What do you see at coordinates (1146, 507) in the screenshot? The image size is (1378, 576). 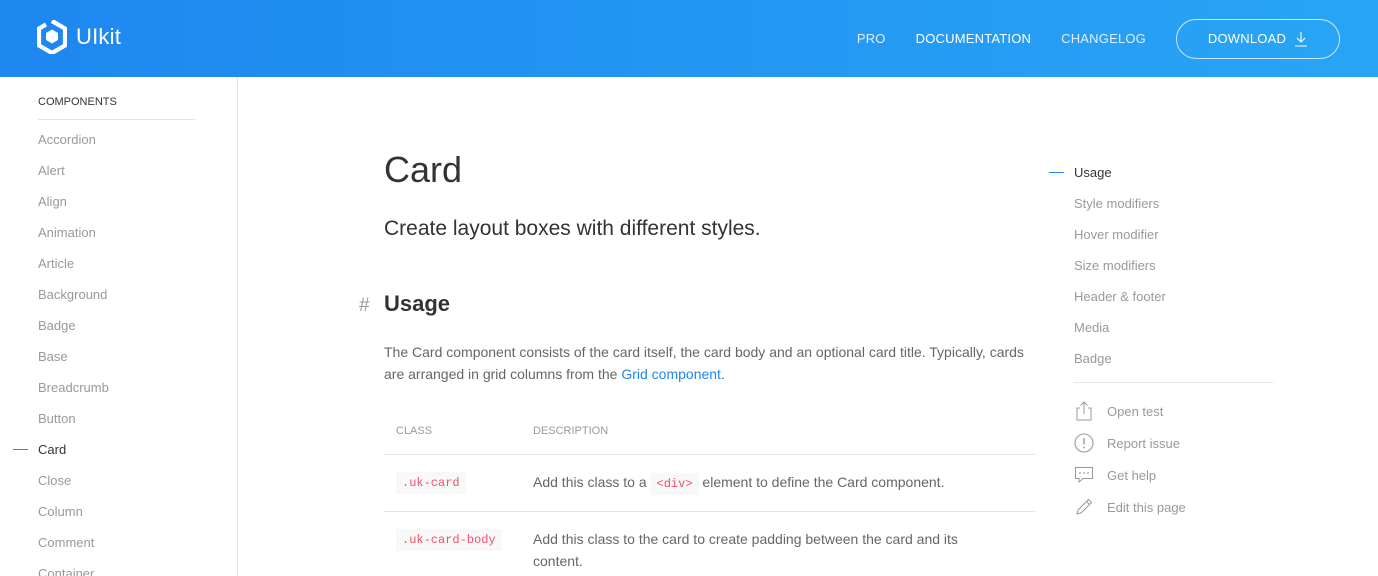 I see `edit-page-label: Edit this page` at bounding box center [1146, 507].